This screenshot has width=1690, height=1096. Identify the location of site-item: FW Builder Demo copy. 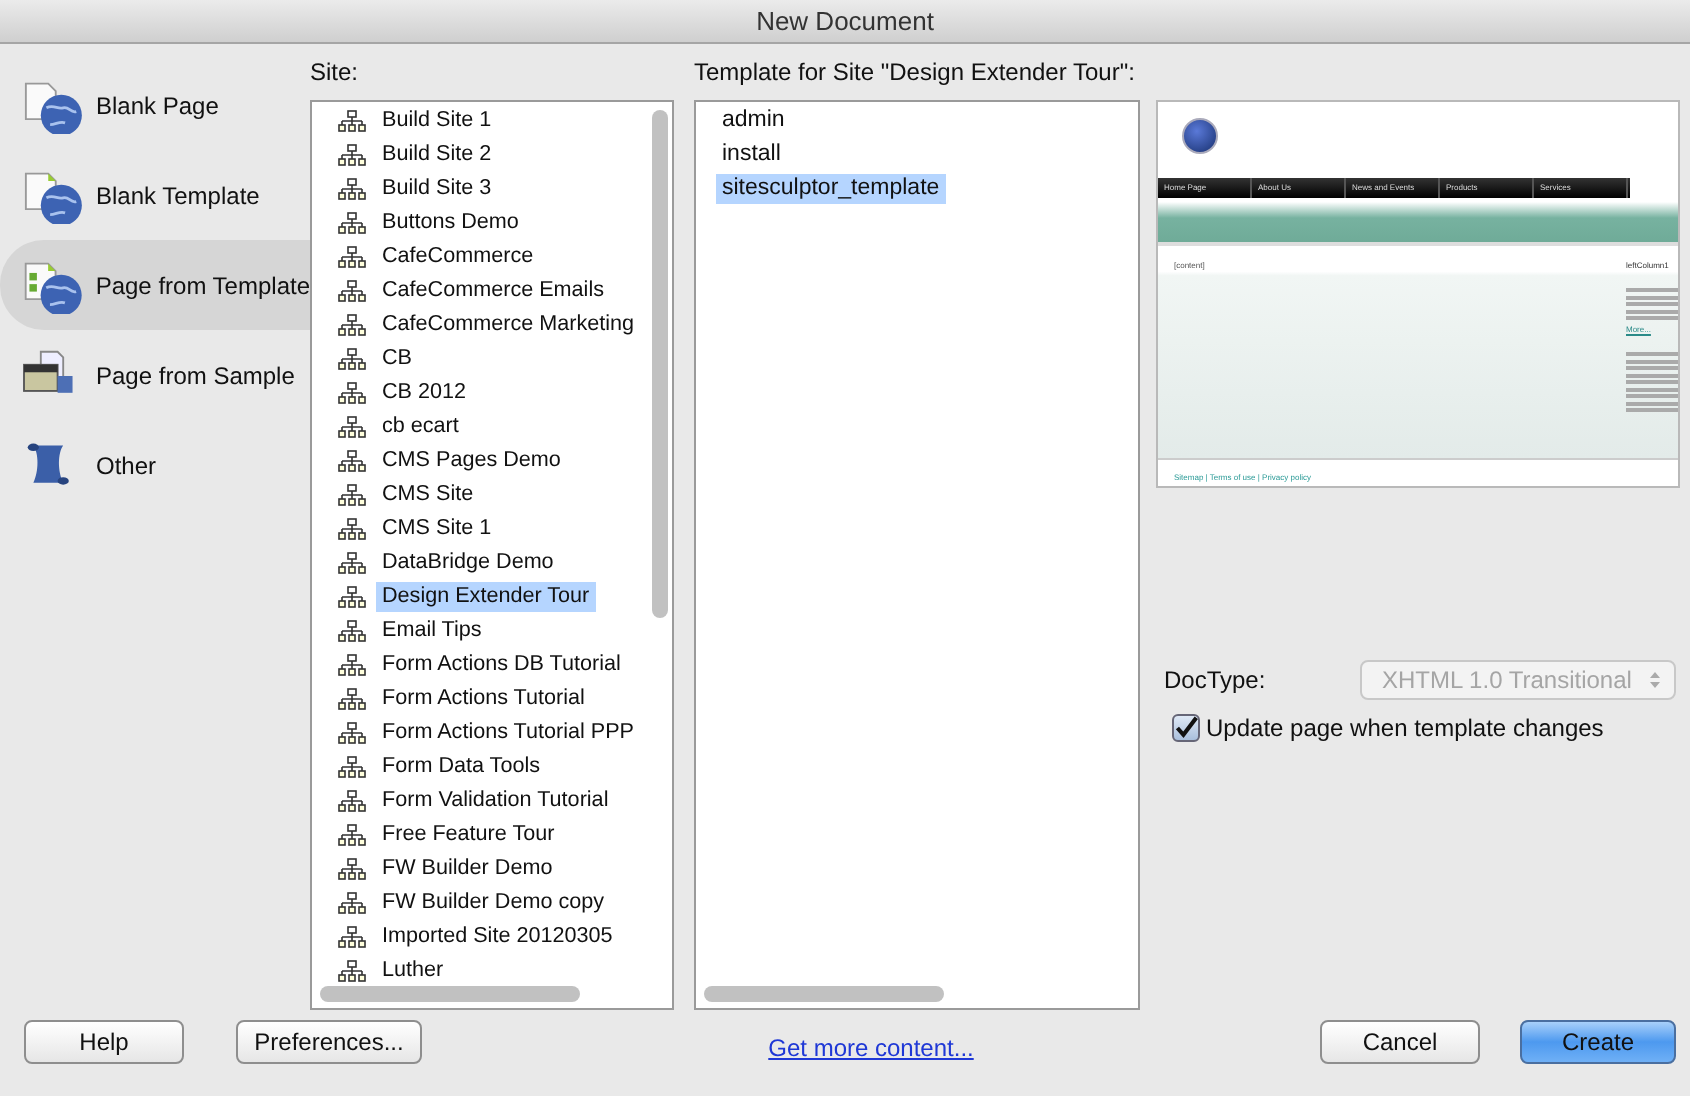
(492, 903).